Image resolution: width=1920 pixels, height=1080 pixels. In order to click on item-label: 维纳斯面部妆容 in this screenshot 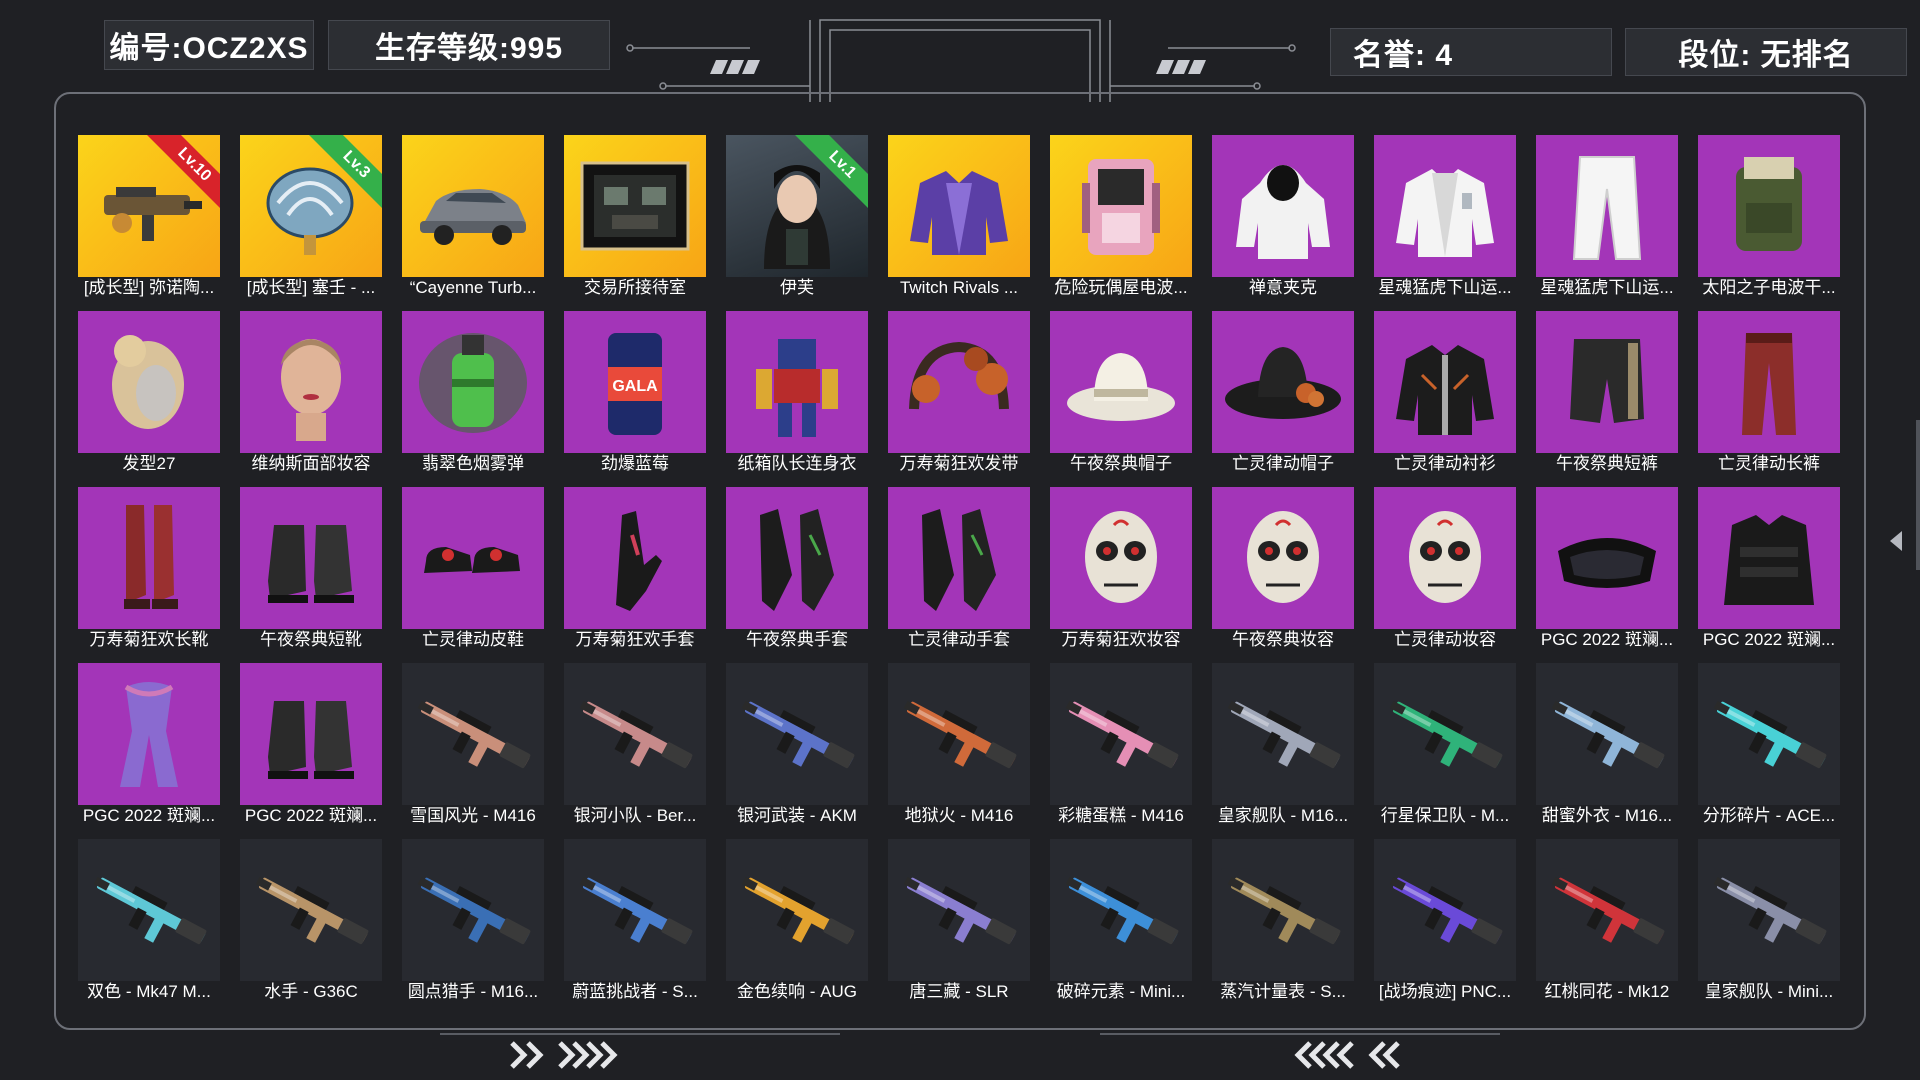, I will do `click(311, 463)`.